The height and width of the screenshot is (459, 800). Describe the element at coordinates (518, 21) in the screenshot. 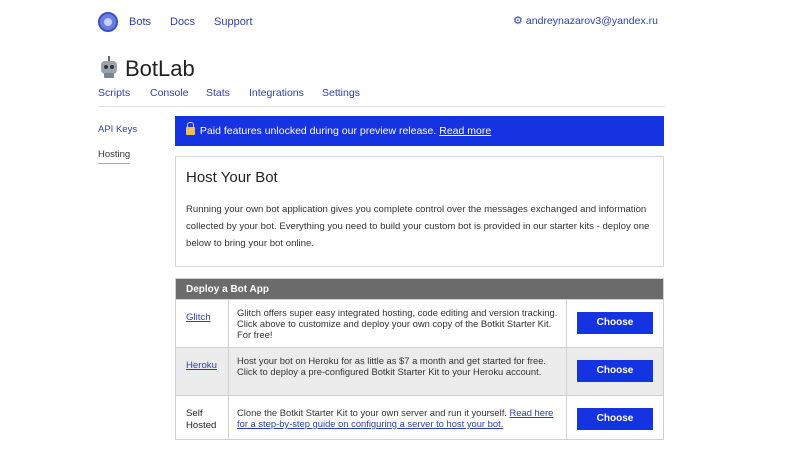

I see `gear-icon: ⚙` at that location.